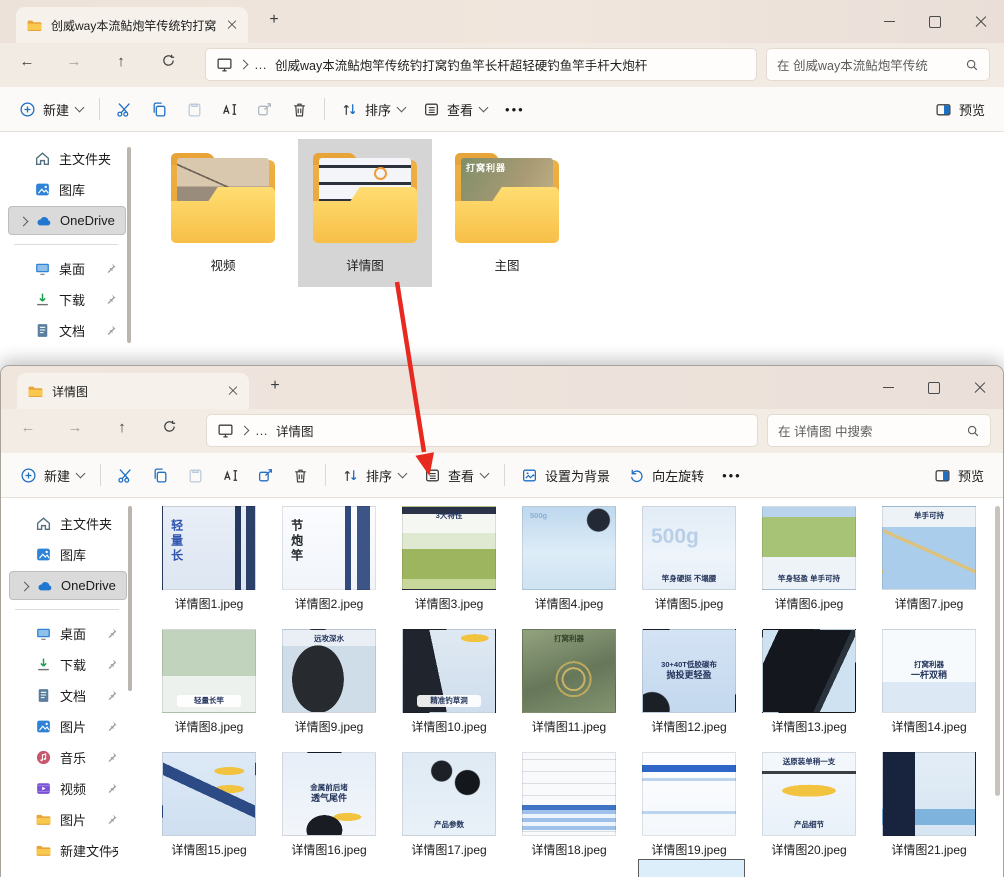 This screenshot has width=1004, height=877. What do you see at coordinates (997, 651) in the screenshot?
I see `content-scrollbar` at bounding box center [997, 651].